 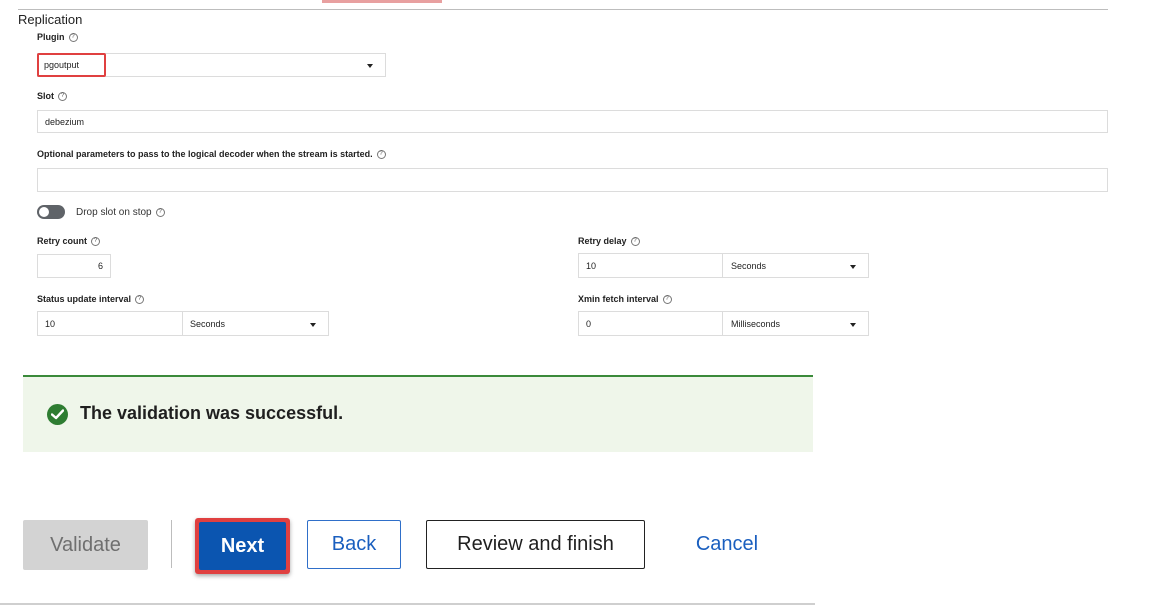 What do you see at coordinates (748, 266) in the screenshot?
I see `retry-delay-unit: Seconds` at bounding box center [748, 266].